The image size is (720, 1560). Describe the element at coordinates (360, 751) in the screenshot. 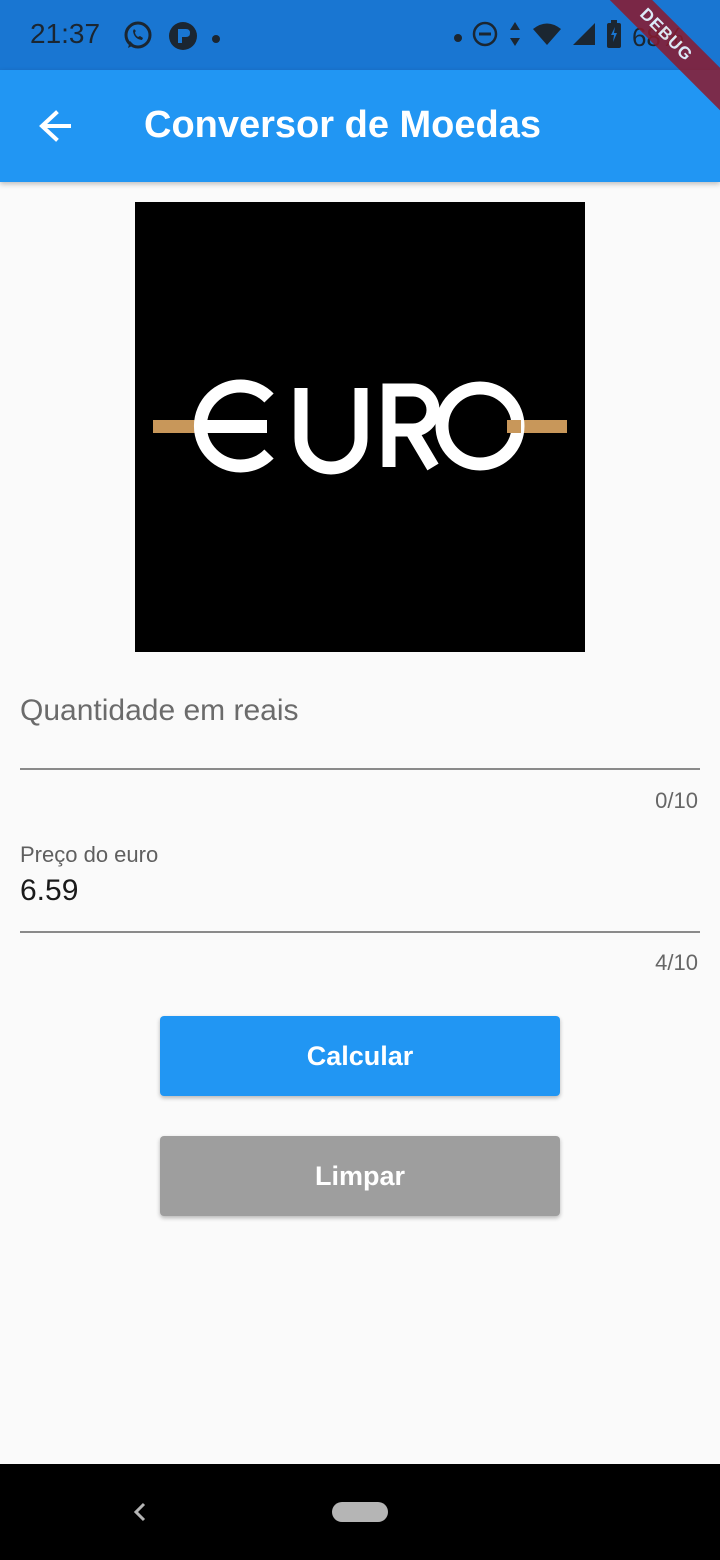

I see `amount-field: Quantidade em reais 0/10` at that location.